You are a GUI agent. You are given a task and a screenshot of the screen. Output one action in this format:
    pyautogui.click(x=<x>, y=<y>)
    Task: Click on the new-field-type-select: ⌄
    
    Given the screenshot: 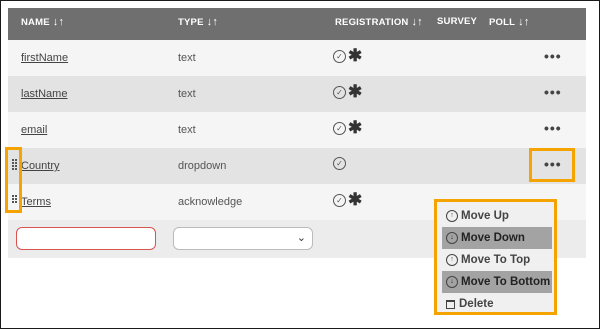 What is the action you would take?
    pyautogui.click(x=243, y=238)
    